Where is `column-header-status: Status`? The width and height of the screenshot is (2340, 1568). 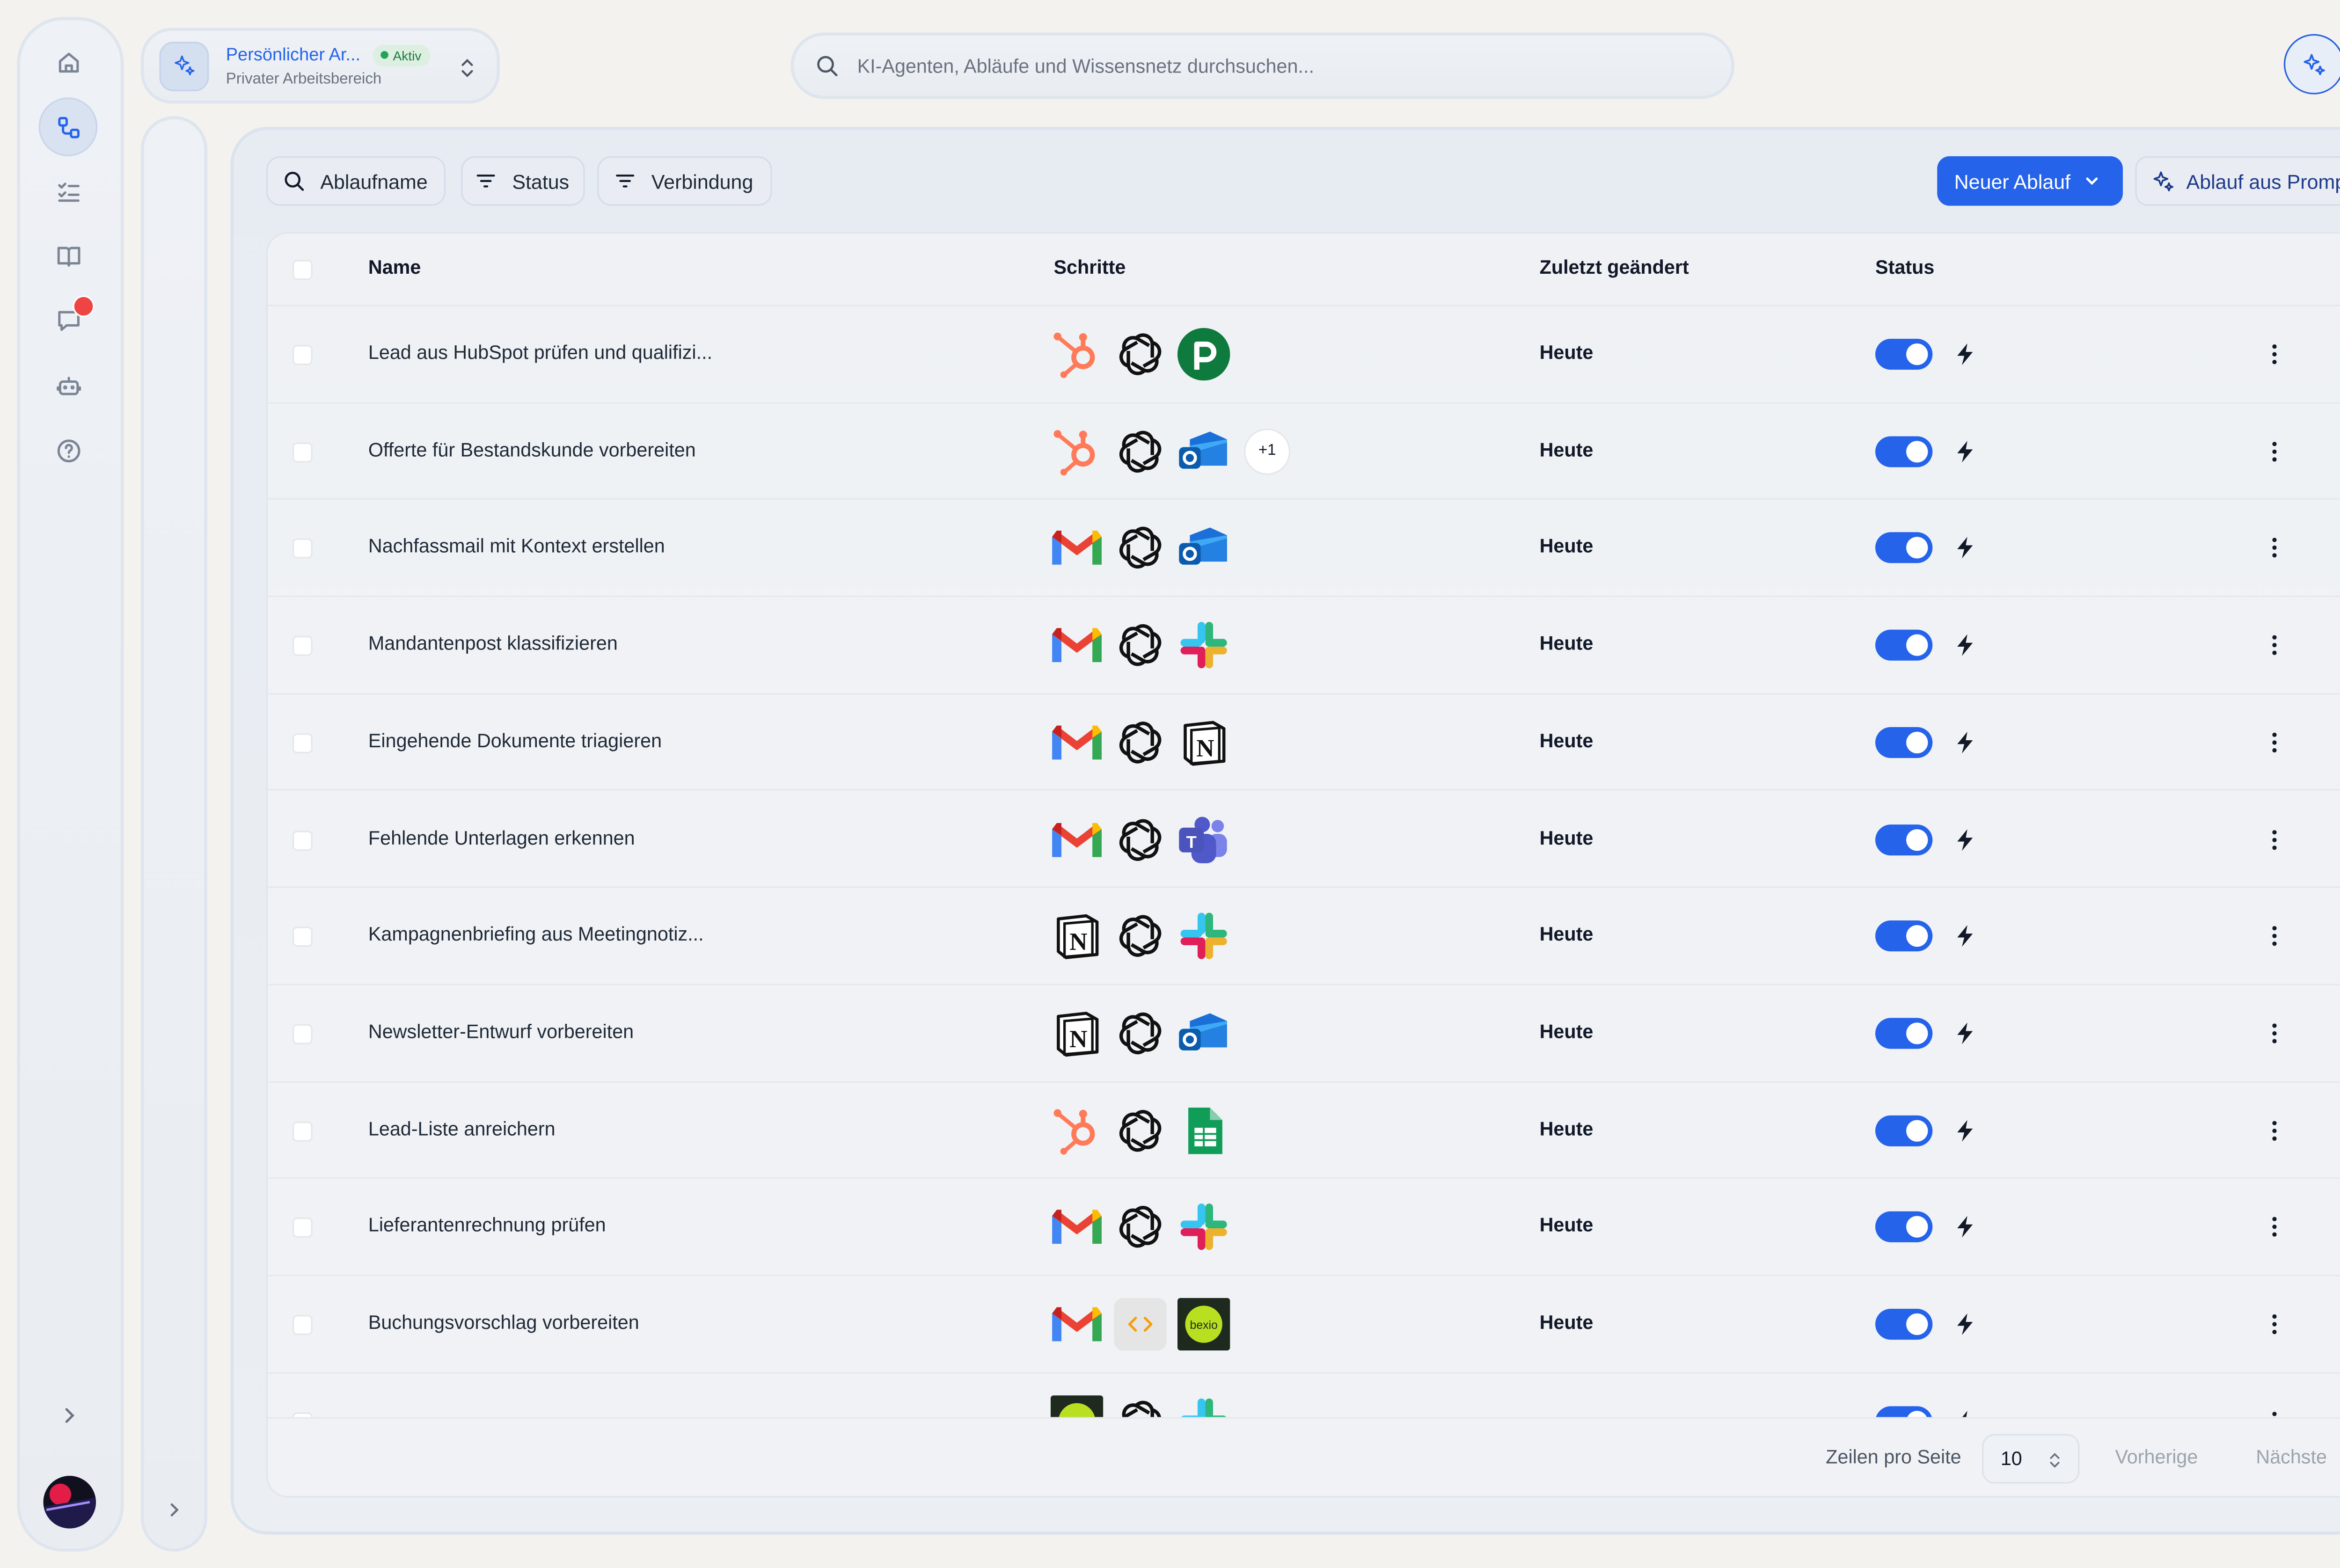
column-header-status: Status is located at coordinates (1904, 267).